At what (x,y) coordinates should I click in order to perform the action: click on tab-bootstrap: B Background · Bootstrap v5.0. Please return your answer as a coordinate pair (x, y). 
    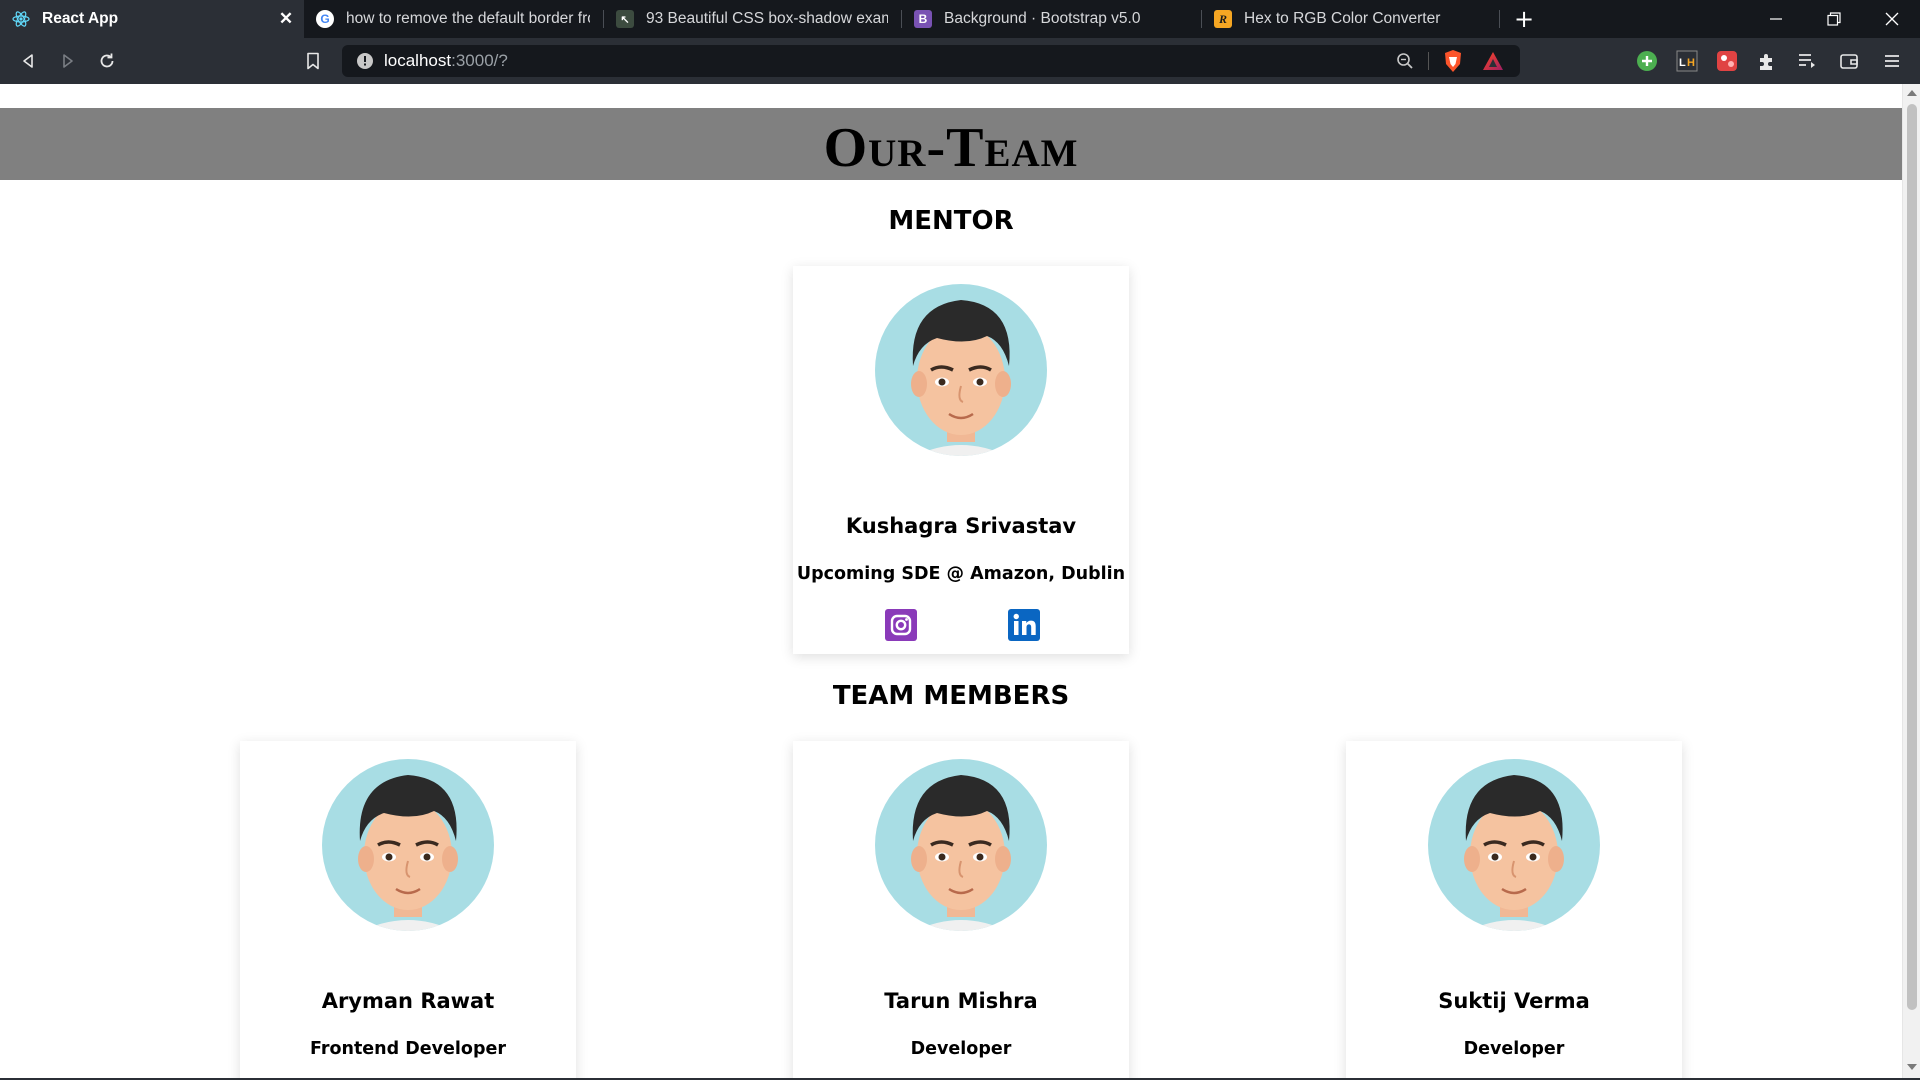
    Looking at the image, I should click on (1051, 19).